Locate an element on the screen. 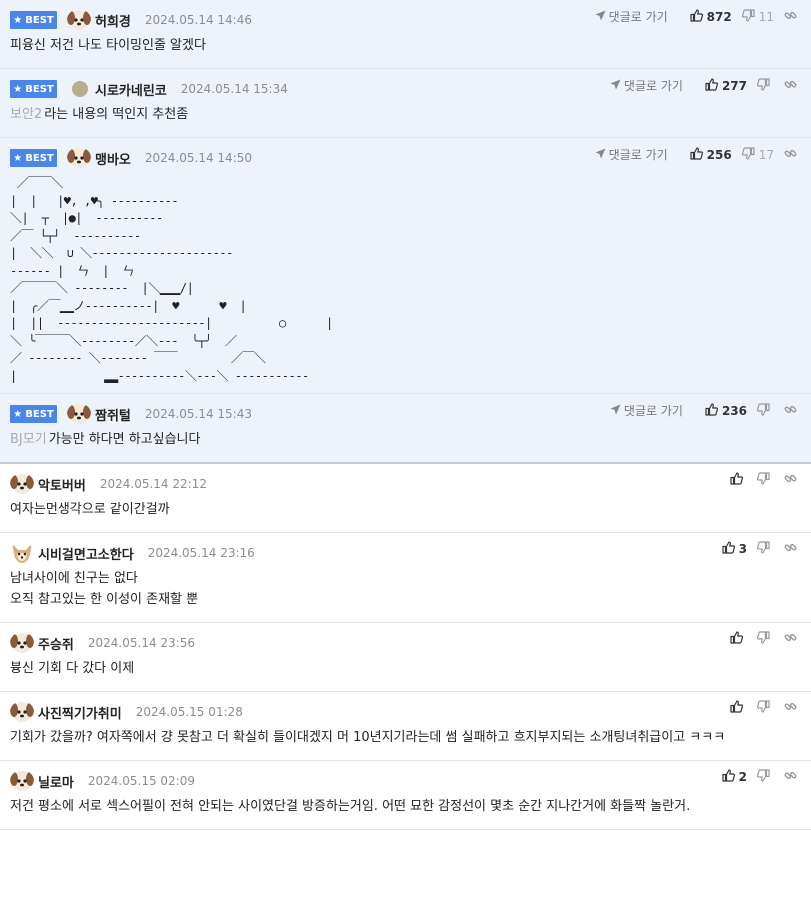 This screenshot has height=900, width=811. upvote-button: 236 is located at coordinates (726, 410).